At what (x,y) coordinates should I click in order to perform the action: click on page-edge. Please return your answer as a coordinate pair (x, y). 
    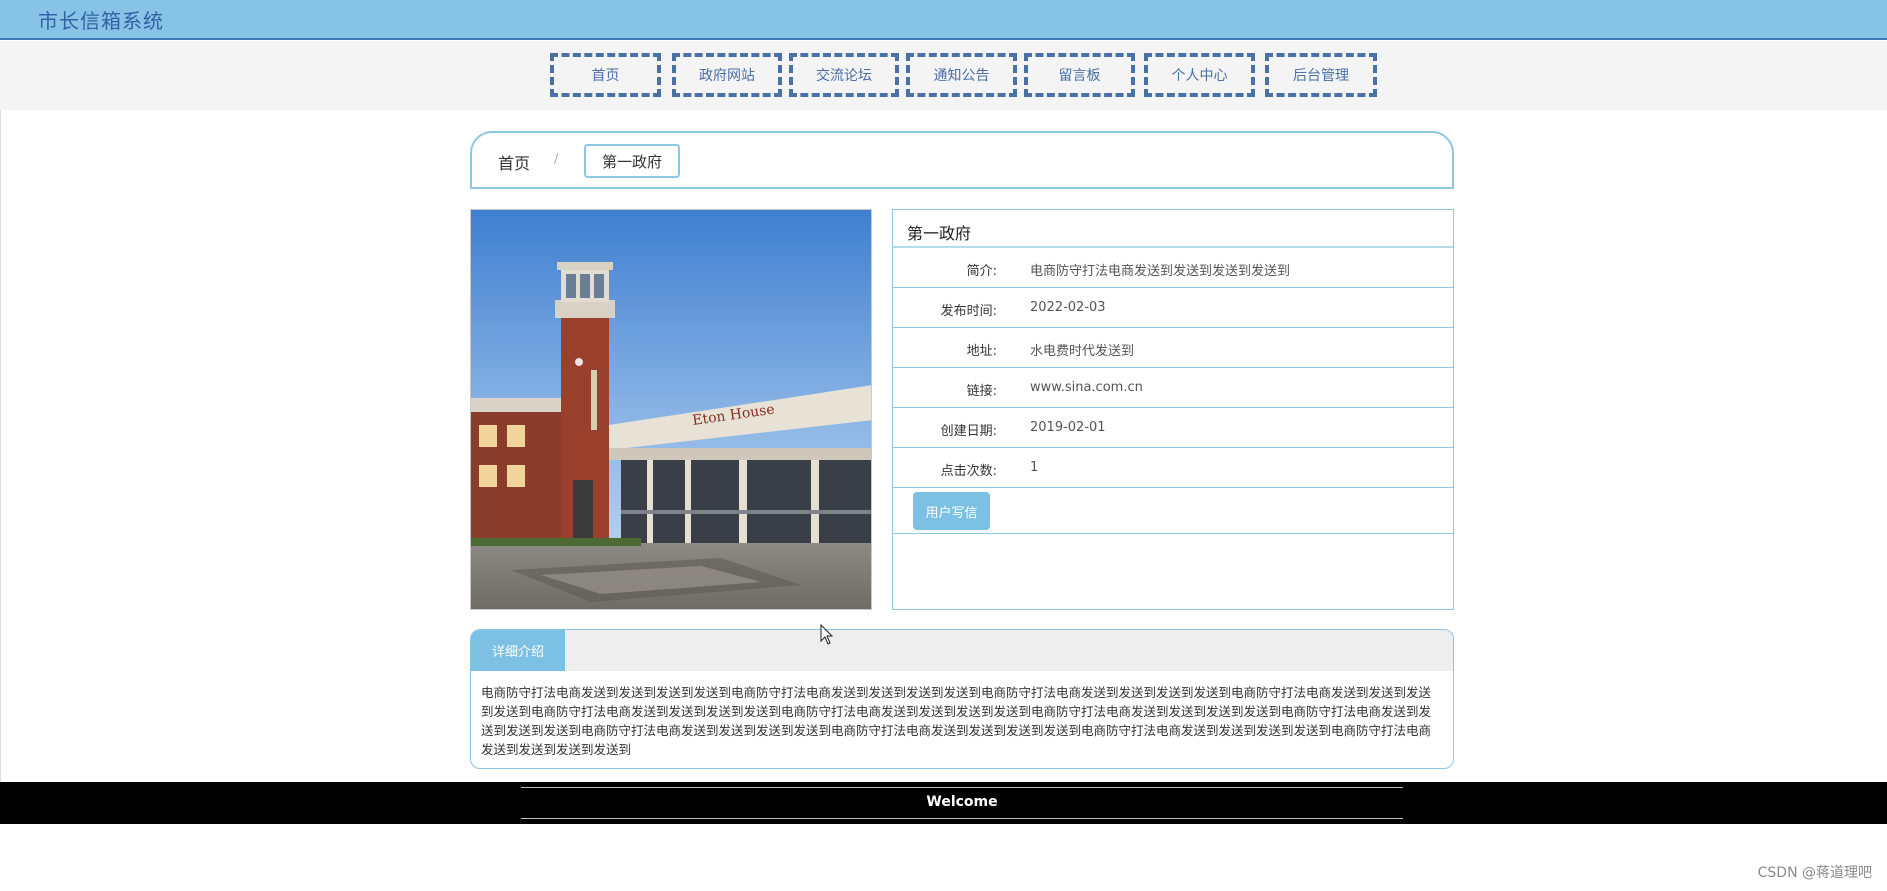
    Looking at the image, I should click on (0, 446).